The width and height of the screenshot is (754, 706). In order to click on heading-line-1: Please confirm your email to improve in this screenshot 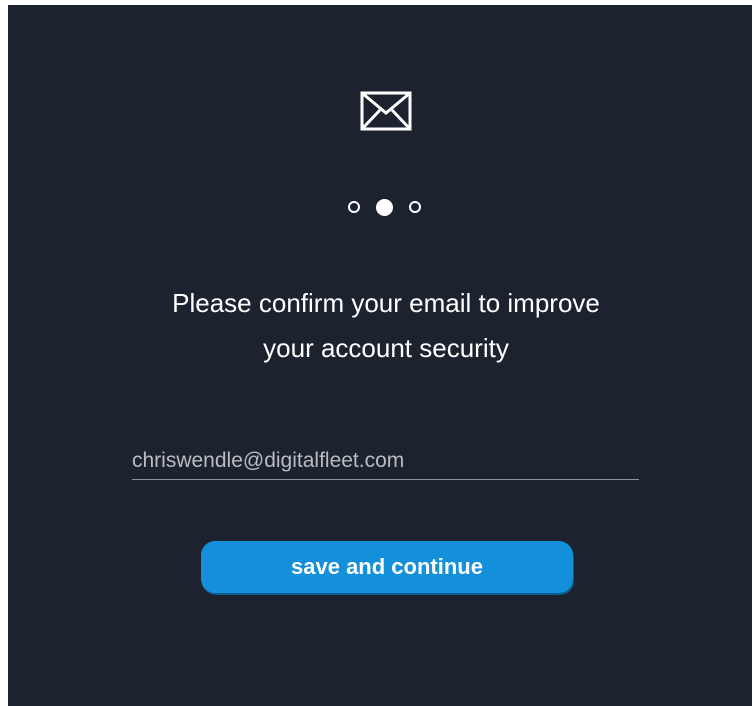, I will do `click(386, 303)`.